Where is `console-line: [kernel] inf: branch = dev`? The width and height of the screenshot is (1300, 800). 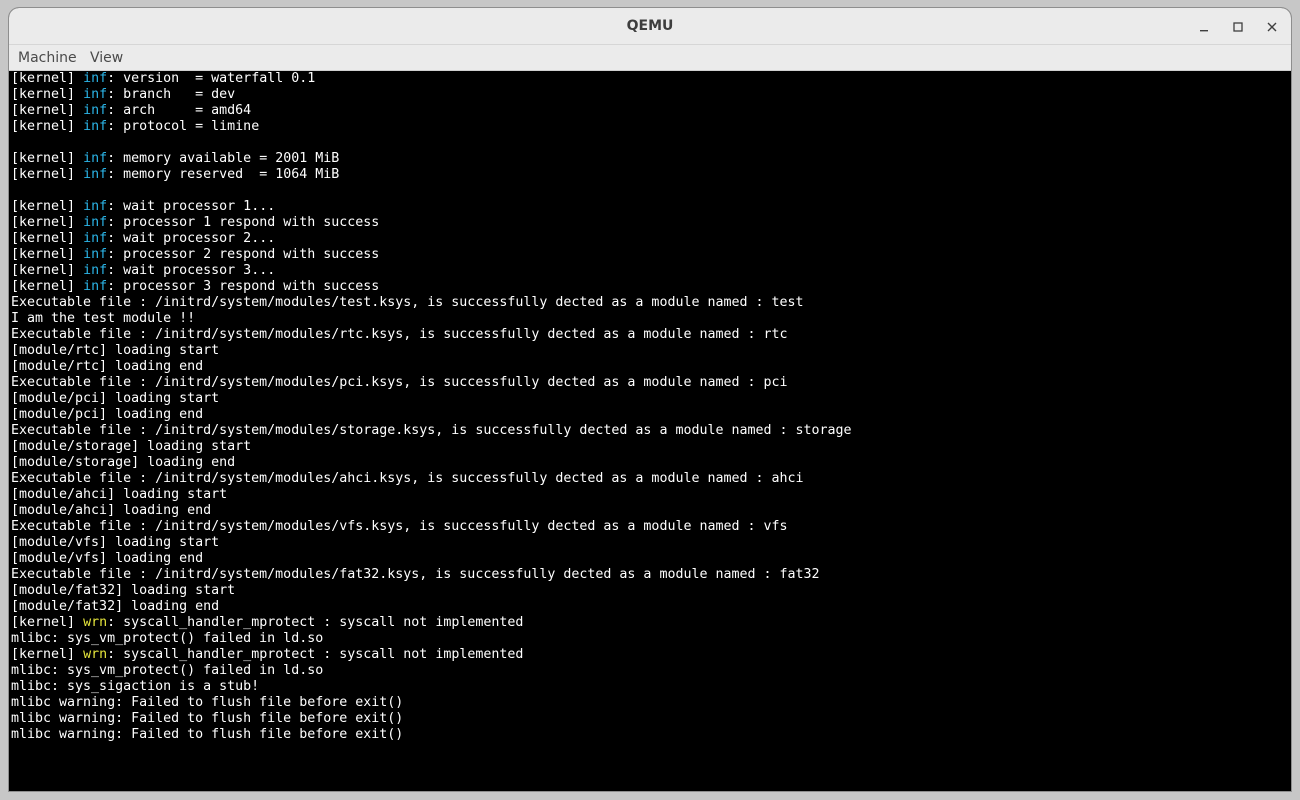
console-line: [kernel] inf: branch = dev is located at coordinates (123, 95).